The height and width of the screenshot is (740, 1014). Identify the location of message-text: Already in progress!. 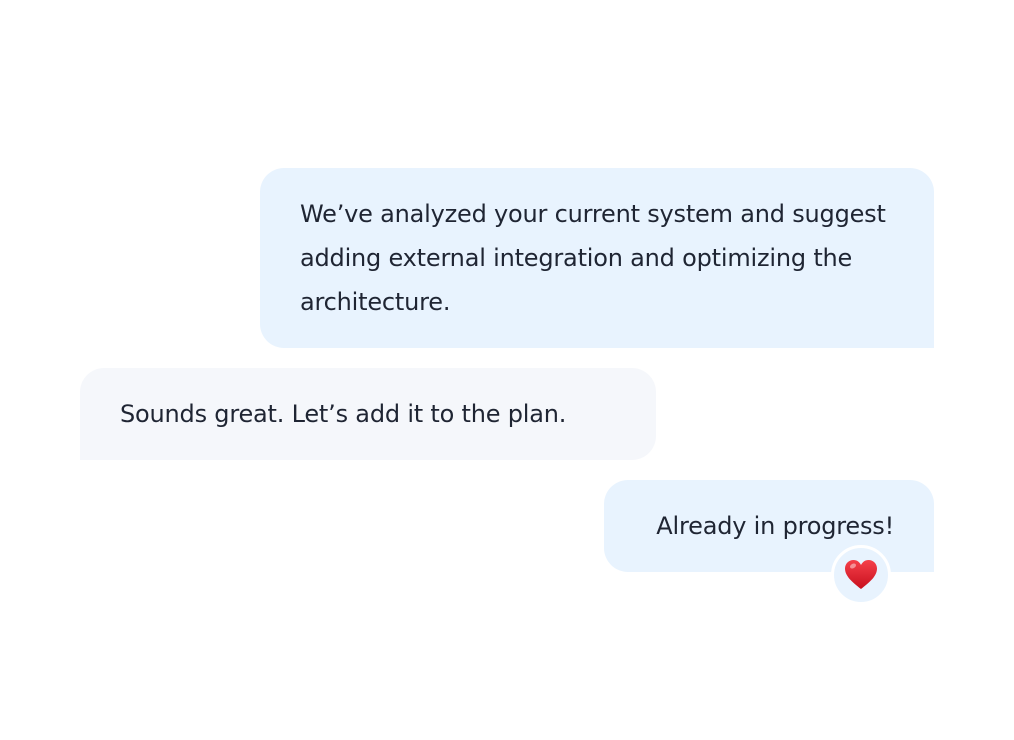
(775, 526).